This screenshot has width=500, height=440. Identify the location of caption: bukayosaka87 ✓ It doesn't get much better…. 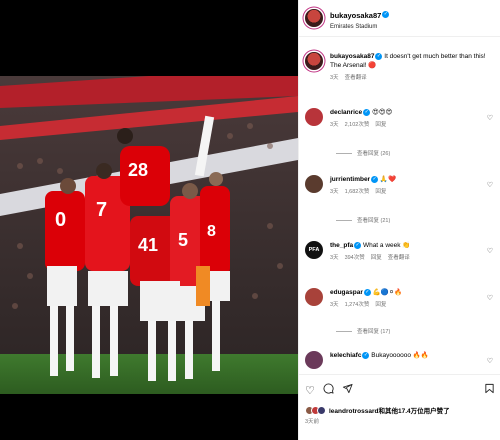
(399, 66).